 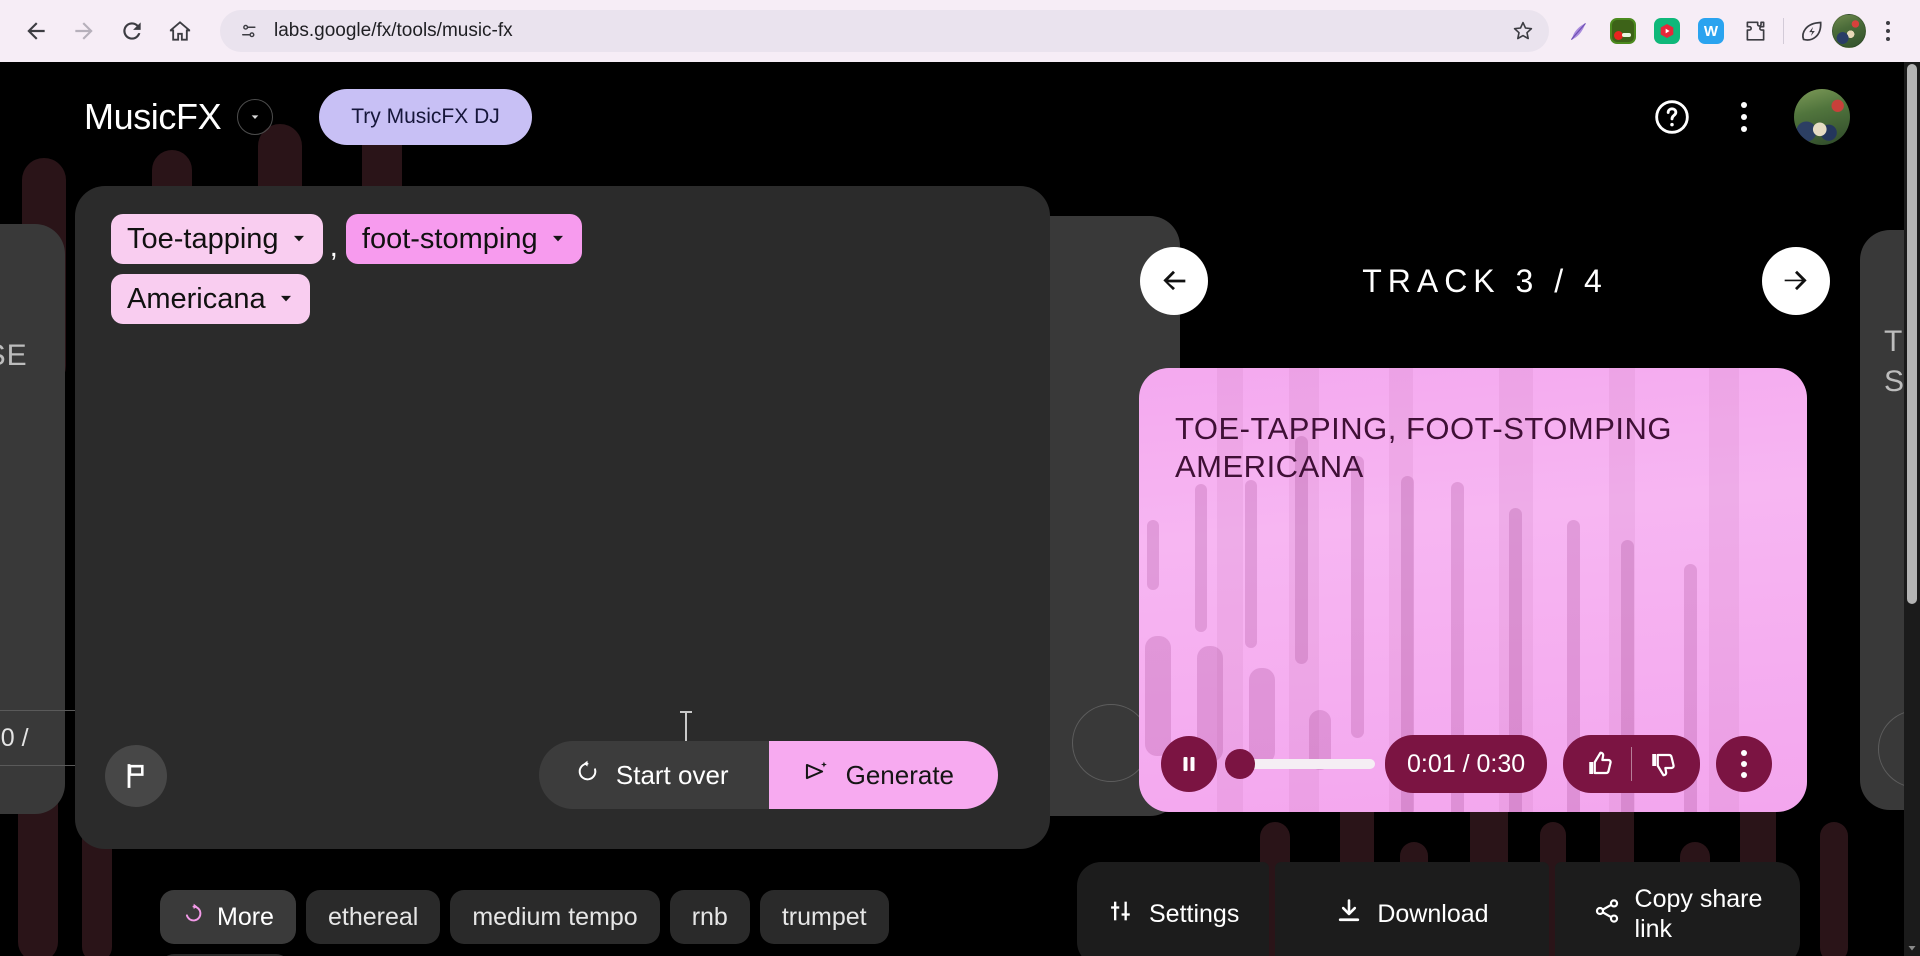 I want to click on track-action-bar: Settings Download Copy share link, so click(x=1439, y=909).